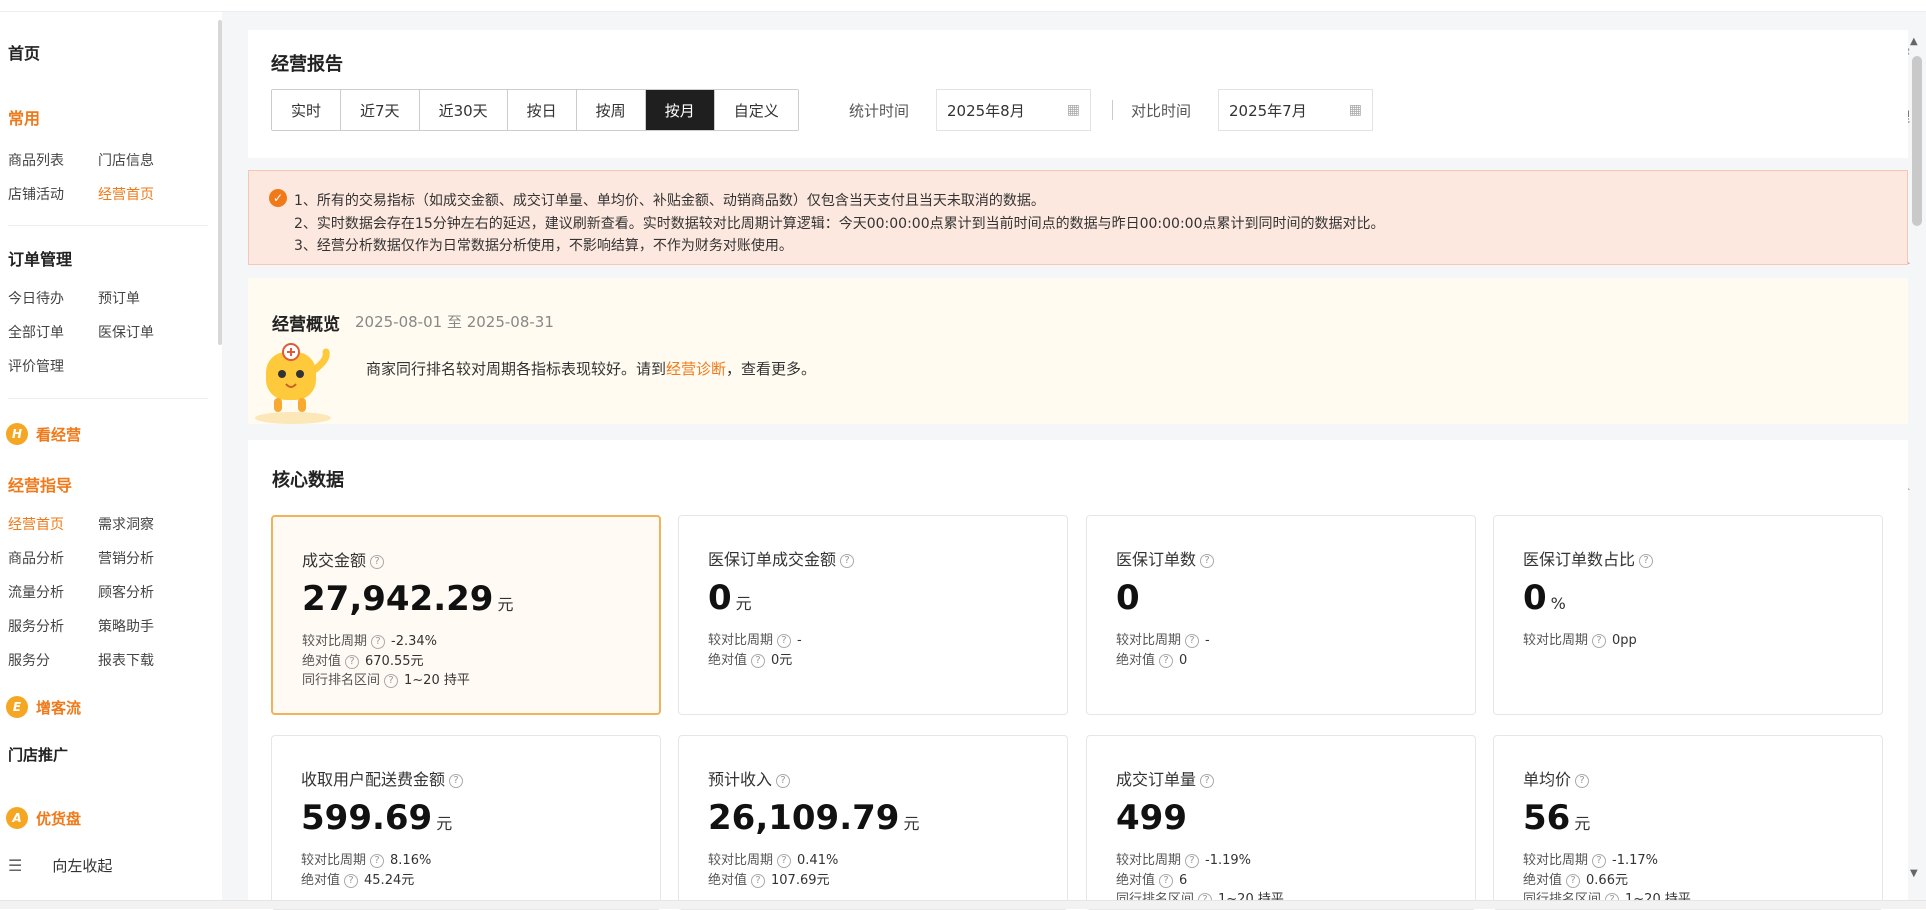 This screenshot has height=910, width=1926. I want to click on sidebar-youhuopan: A 优货盘, so click(43, 818).